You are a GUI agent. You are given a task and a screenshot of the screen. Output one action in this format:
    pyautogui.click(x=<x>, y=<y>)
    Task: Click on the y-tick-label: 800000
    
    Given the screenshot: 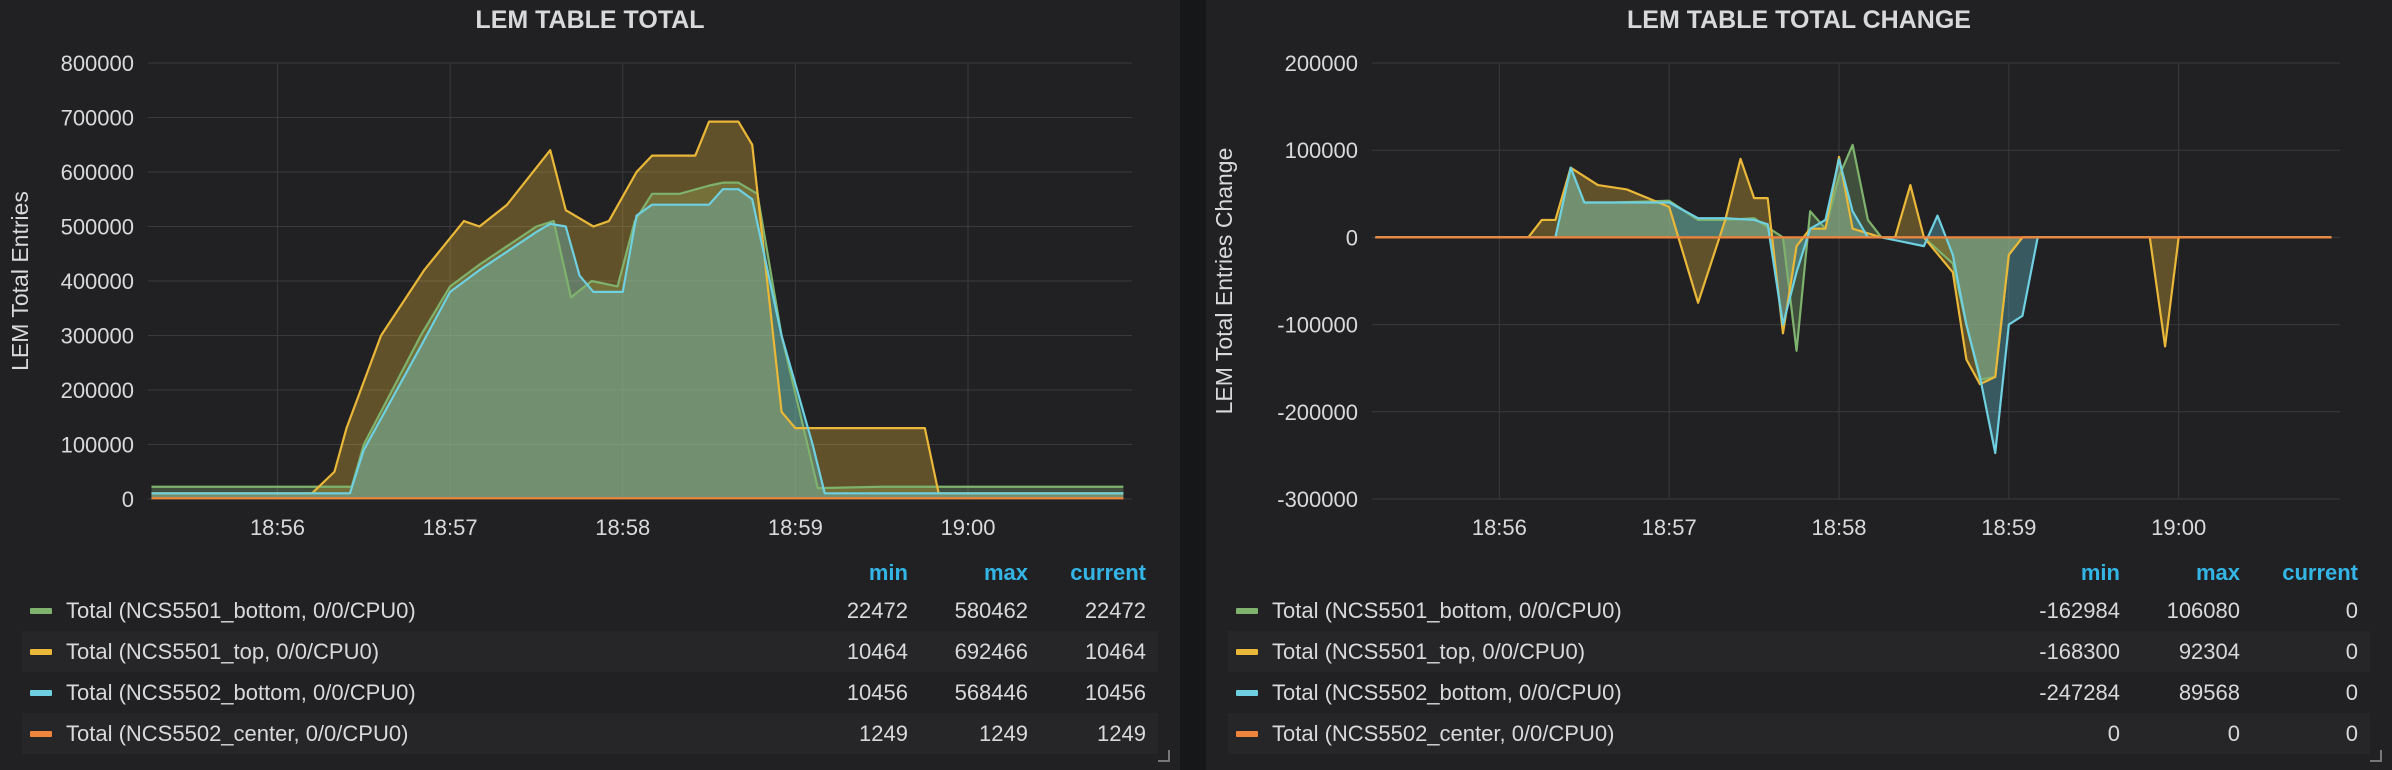 What is the action you would take?
    pyautogui.click(x=97, y=63)
    